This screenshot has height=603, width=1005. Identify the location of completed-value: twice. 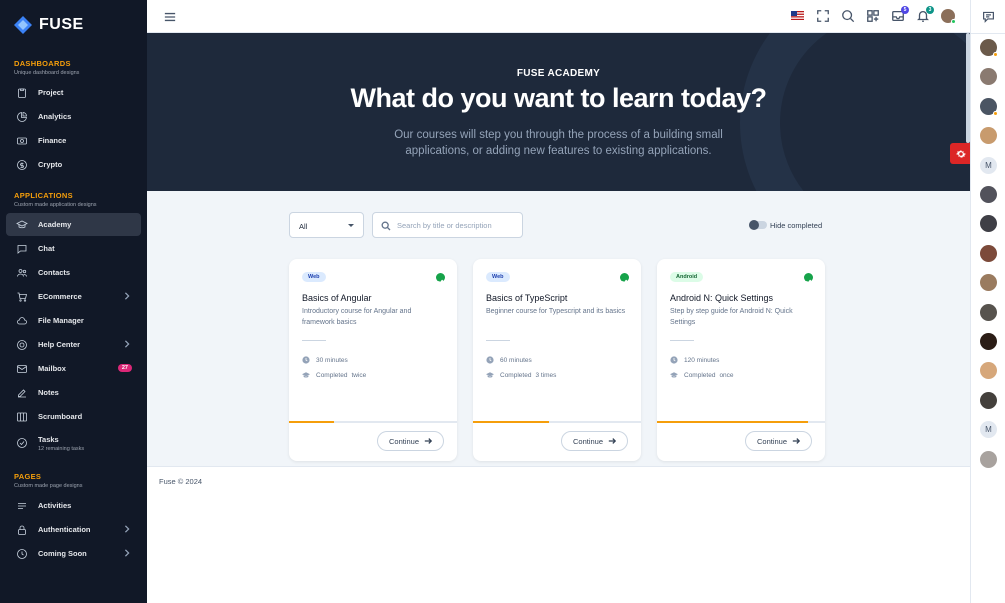
(359, 375).